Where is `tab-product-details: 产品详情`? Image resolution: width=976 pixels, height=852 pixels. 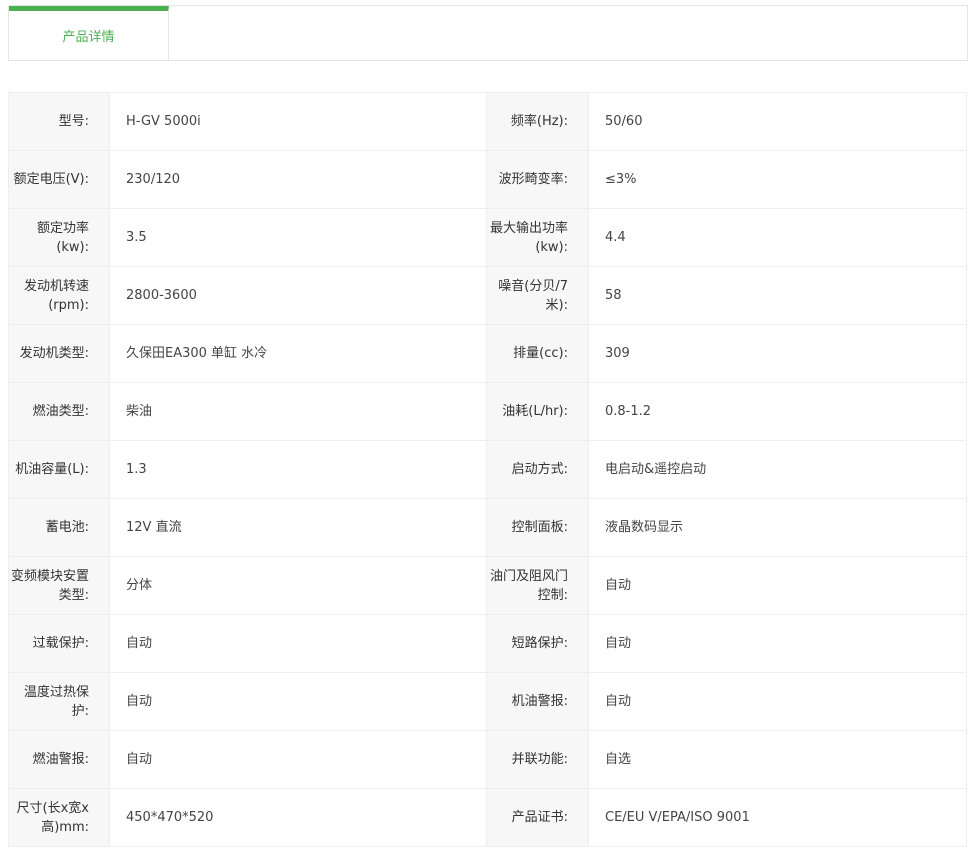
tab-product-details: 产品详情 is located at coordinates (89, 33).